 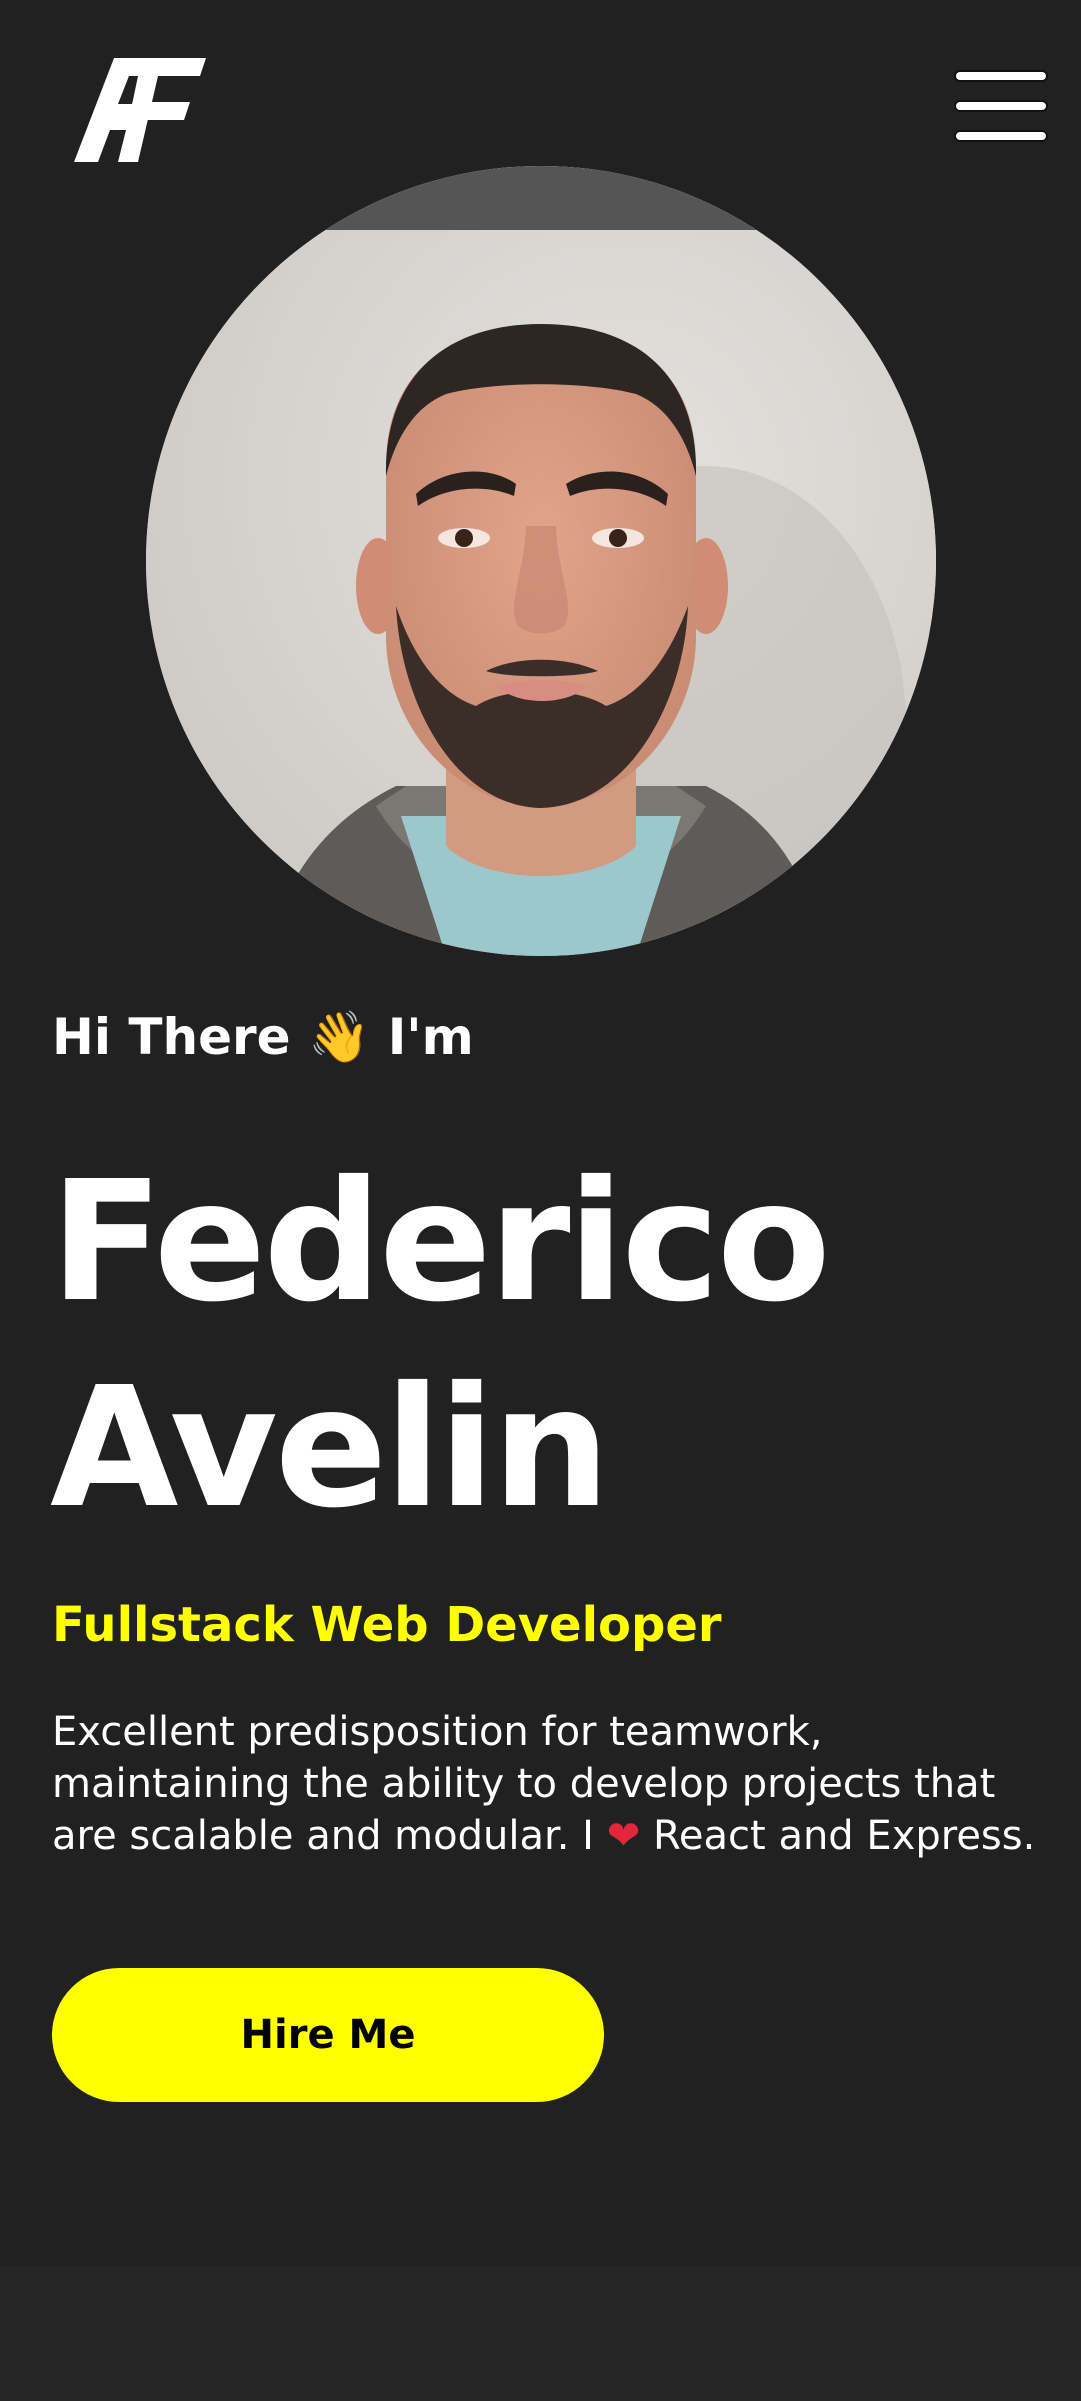 I want to click on first-name: Federico, so click(x=440, y=1242).